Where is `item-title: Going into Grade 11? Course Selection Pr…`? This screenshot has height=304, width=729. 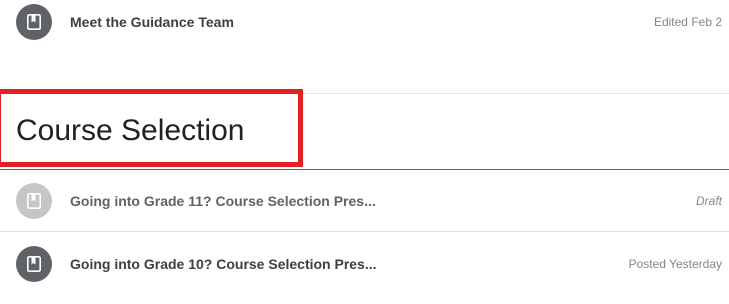 item-title: Going into Grade 11? Course Selection Pr… is located at coordinates (223, 201).